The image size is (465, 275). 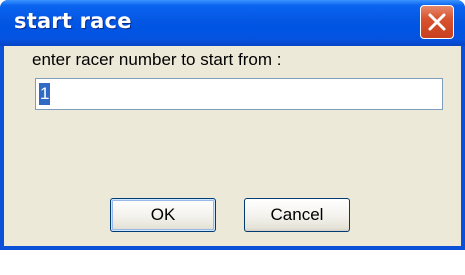 What do you see at coordinates (163, 215) in the screenshot?
I see `ok-button: OK` at bounding box center [163, 215].